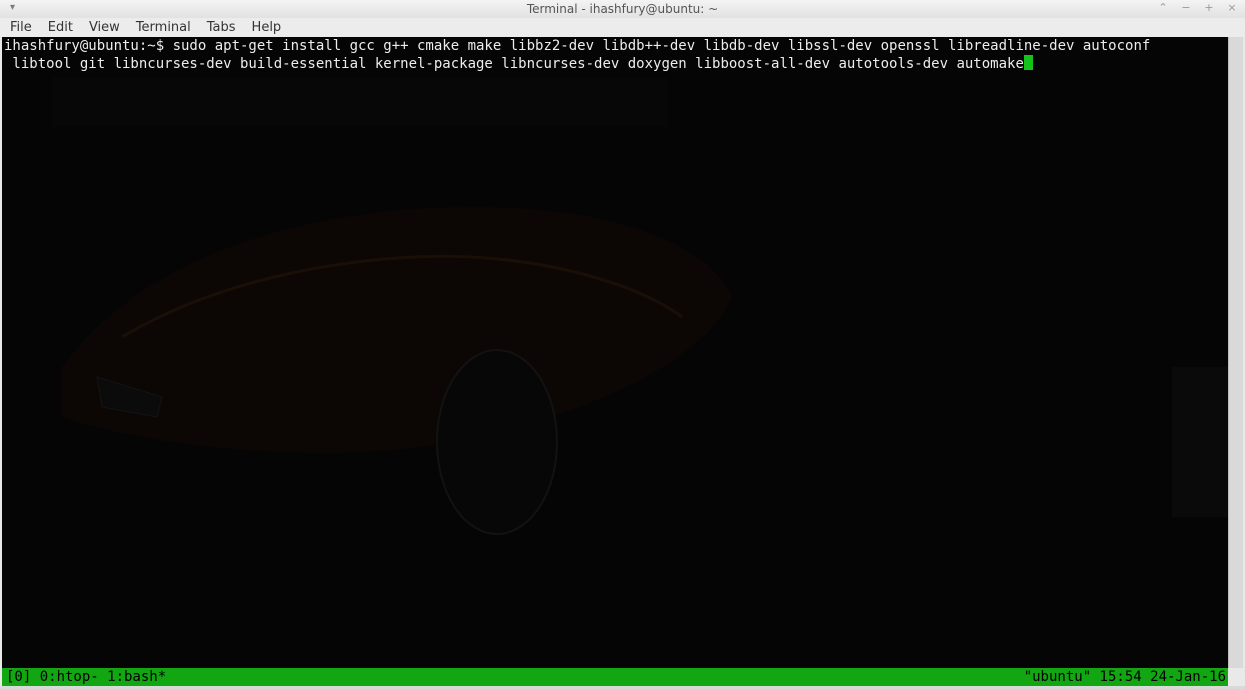  Describe the element at coordinates (1232, 8) in the screenshot. I see `close-icon: ×` at that location.